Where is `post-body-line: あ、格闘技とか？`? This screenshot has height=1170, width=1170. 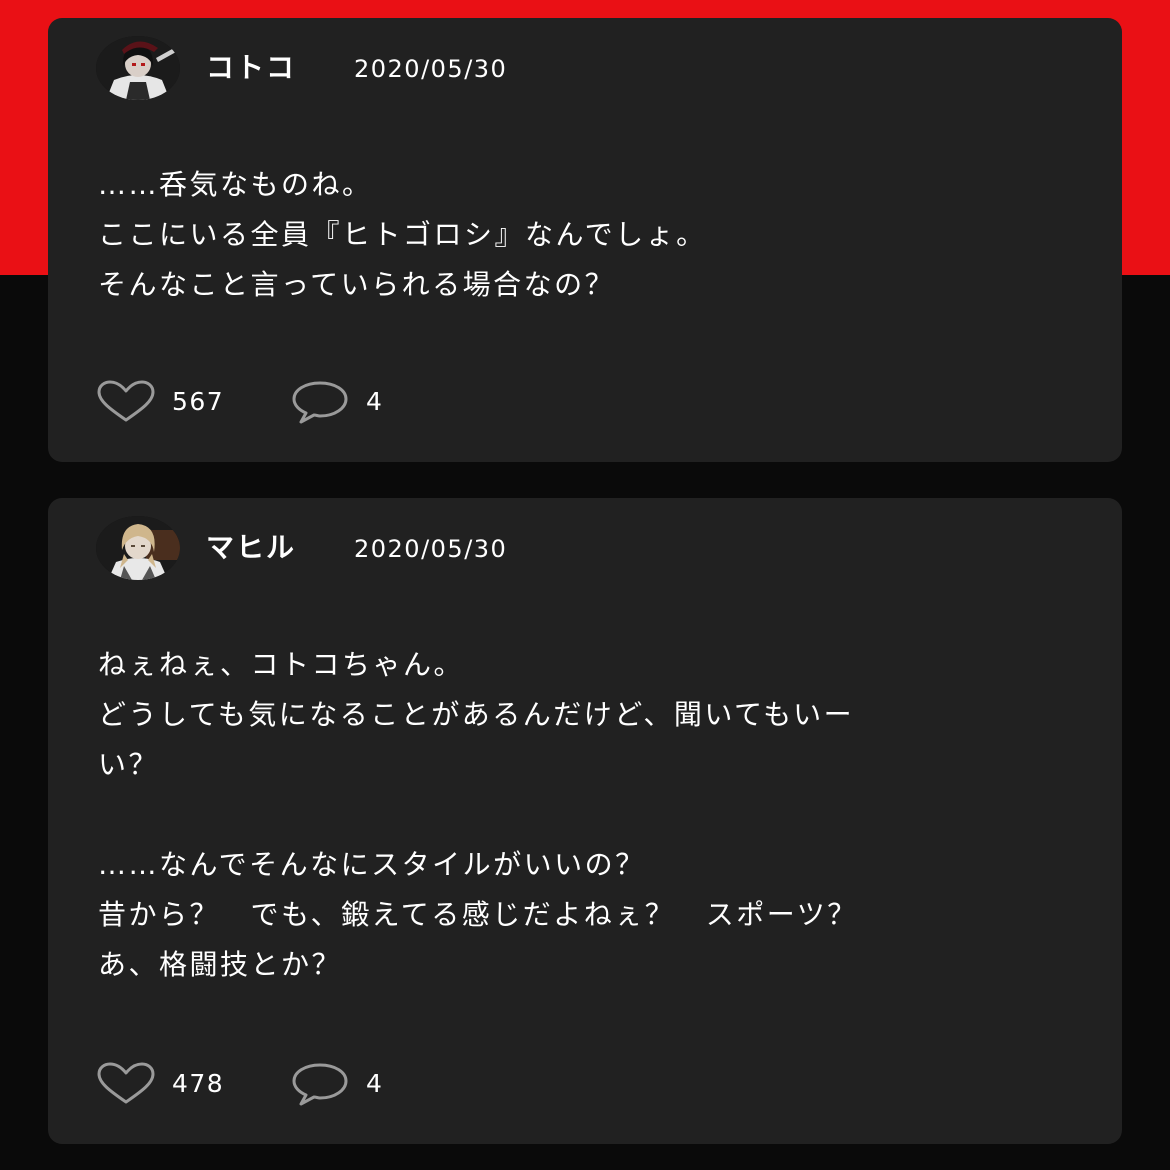
post-body-line: あ、格闘技とか？ is located at coordinates (220, 964).